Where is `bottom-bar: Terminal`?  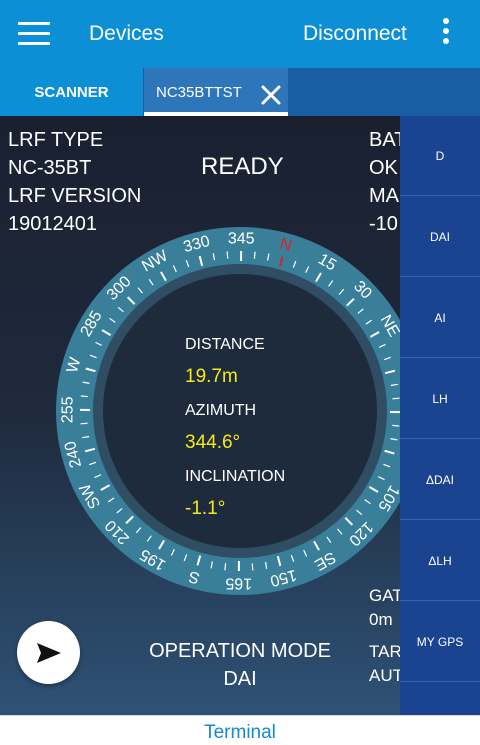
bottom-bar: Terminal is located at coordinates (240, 730).